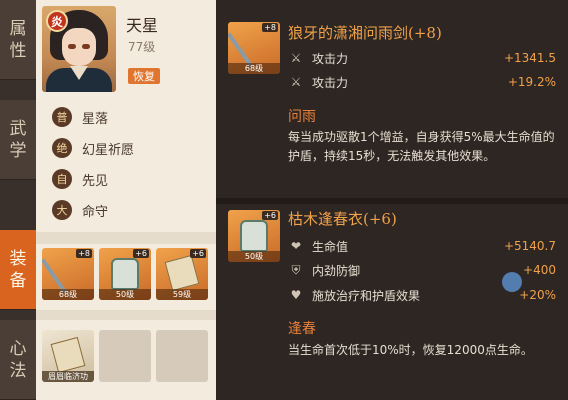 This screenshot has height=400, width=568. What do you see at coordinates (422, 246) in the screenshot?
I see `armor-stat-row: ❤ 生命值 +5140.7` at bounding box center [422, 246].